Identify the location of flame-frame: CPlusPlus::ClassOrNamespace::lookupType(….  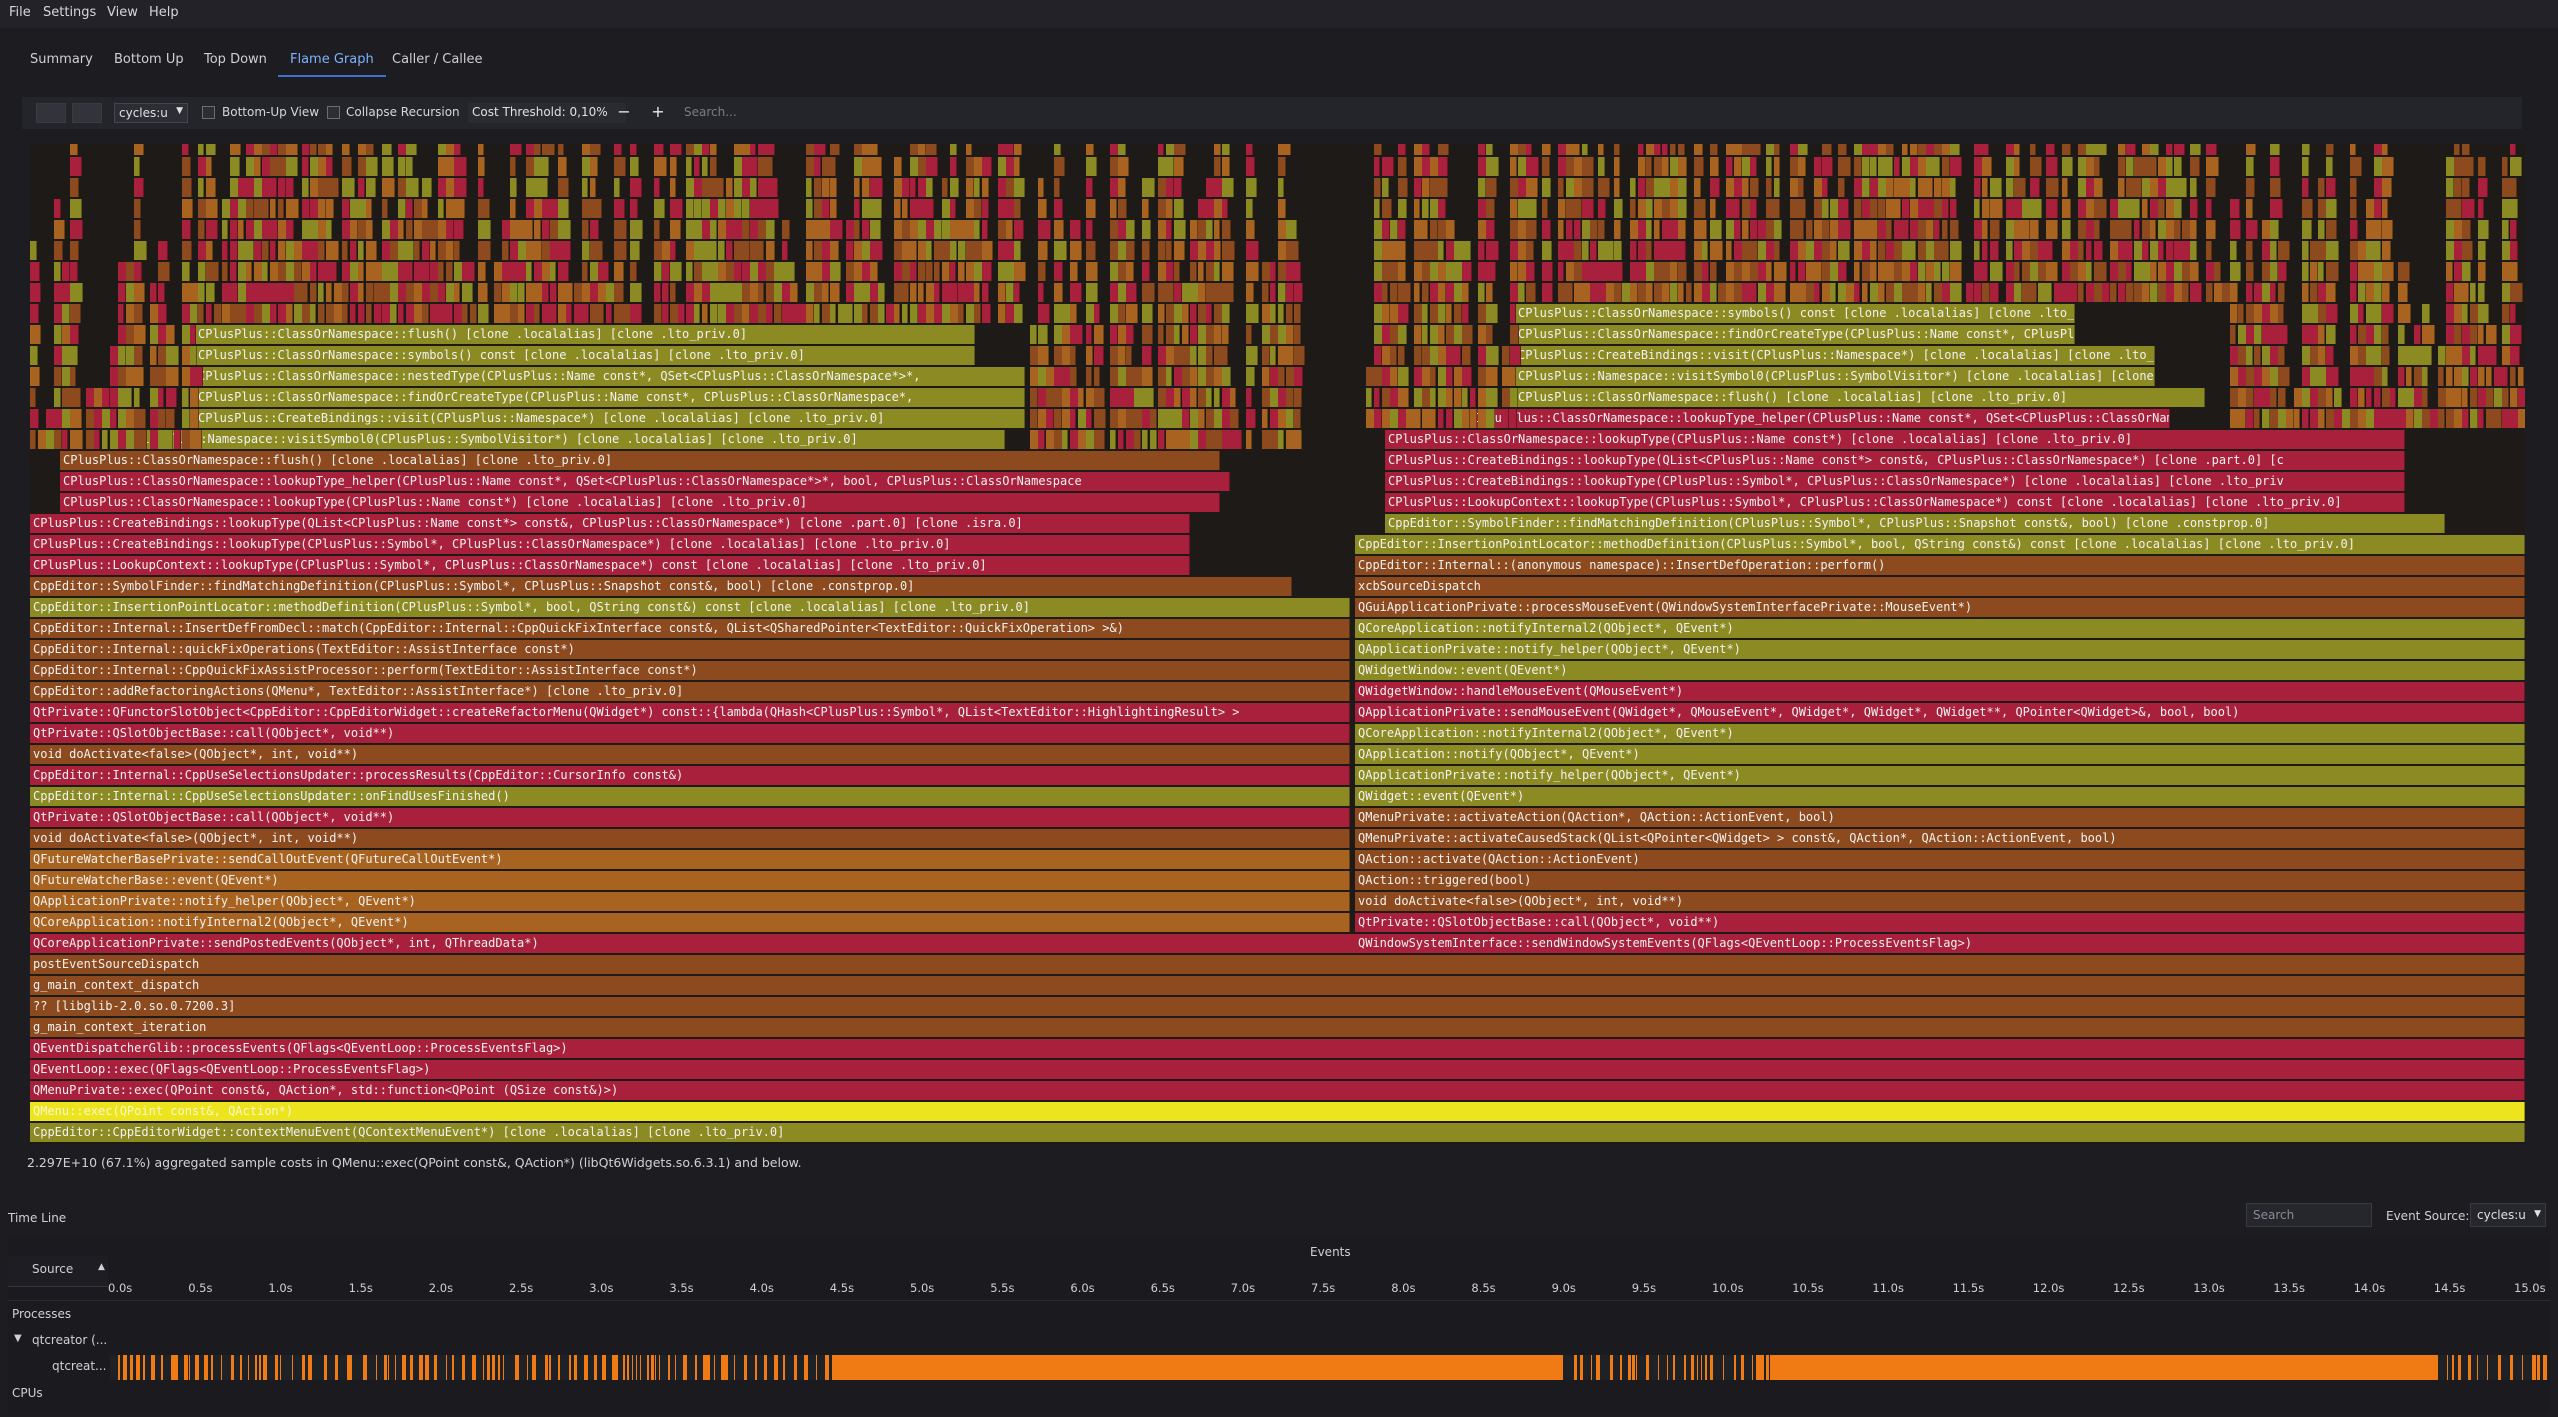
(640, 502).